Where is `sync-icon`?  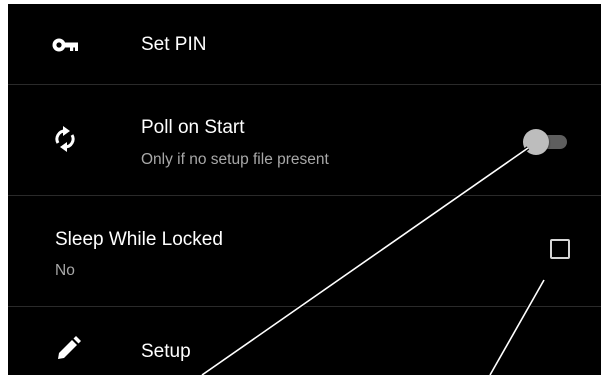 sync-icon is located at coordinates (65, 139).